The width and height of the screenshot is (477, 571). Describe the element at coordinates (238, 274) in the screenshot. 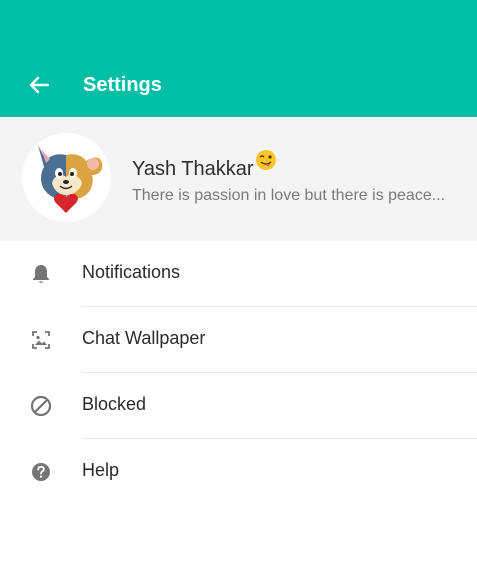

I see `menu-item-notifications: Notifications` at that location.